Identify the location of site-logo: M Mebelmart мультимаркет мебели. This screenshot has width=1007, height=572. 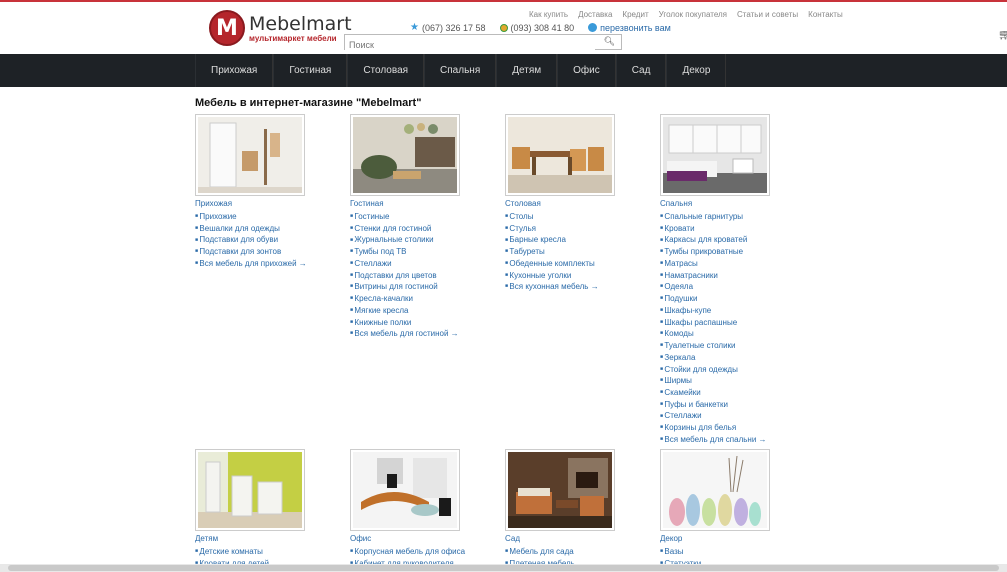
(280, 28).